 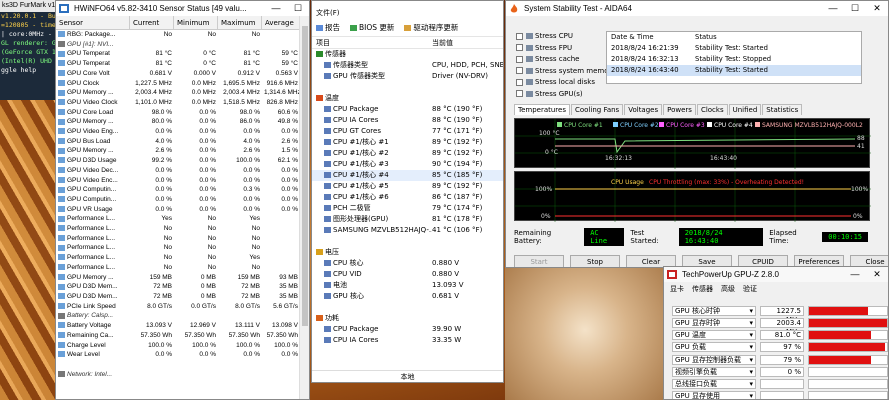 I want to click on col-maximum: Maximum, so click(x=240, y=22).